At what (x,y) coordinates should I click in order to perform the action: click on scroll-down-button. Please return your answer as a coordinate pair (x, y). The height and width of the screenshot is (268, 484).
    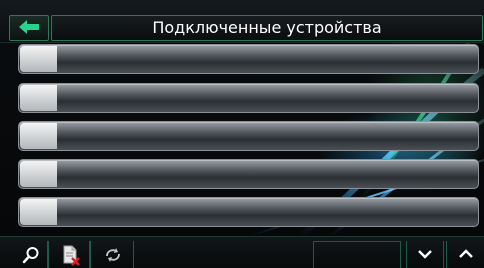
    Looking at the image, I should click on (425, 254).